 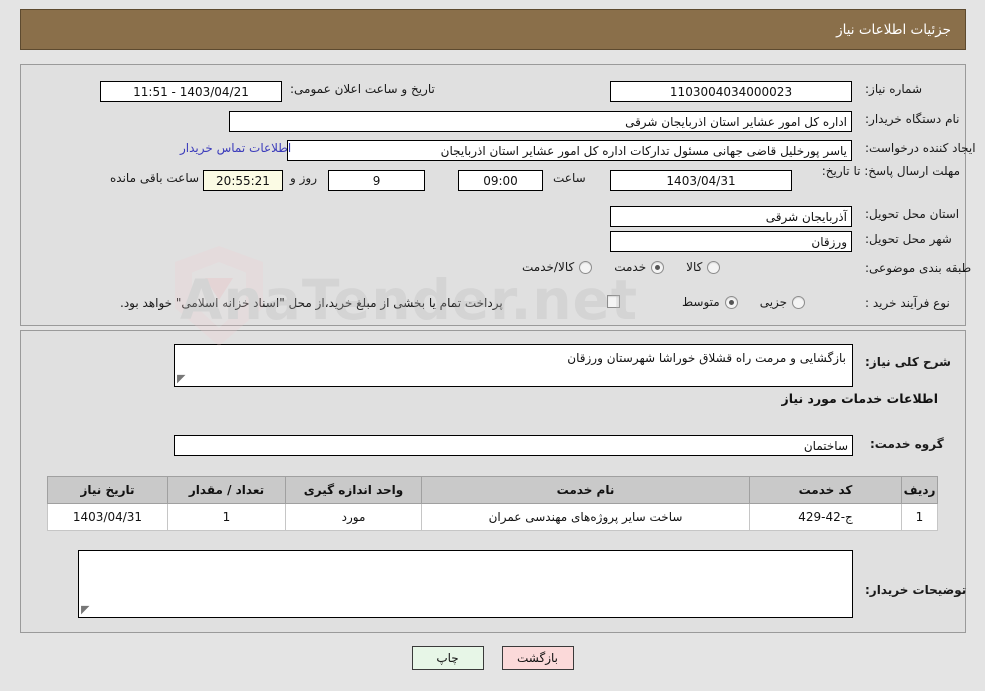 I want to click on radio-icon-motavaset, so click(x=731, y=302).